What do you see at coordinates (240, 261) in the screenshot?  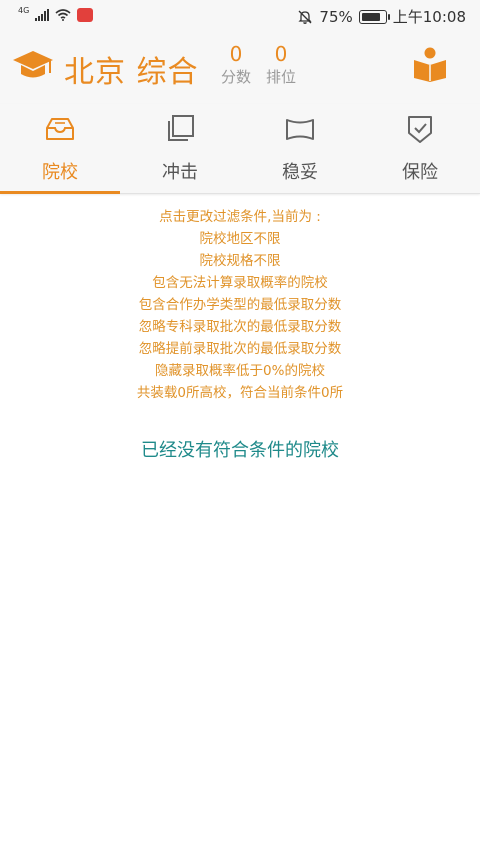 I see `filter-line: 院校规格不限` at bounding box center [240, 261].